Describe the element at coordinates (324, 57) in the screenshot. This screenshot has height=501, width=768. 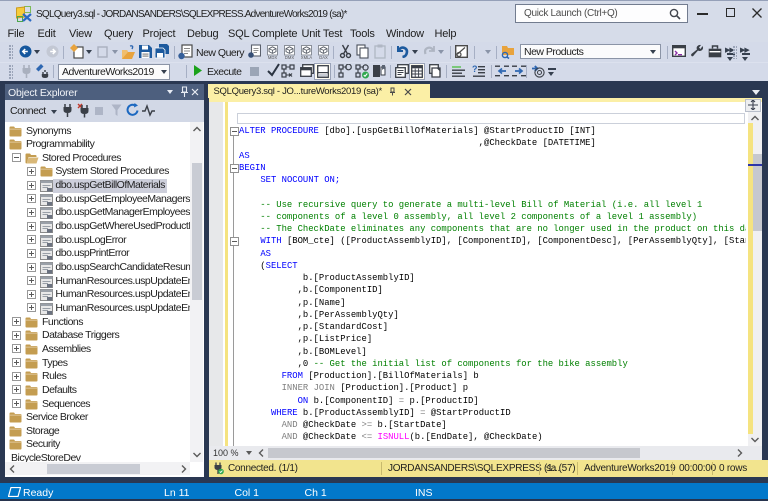
I see `svg-text: DAX` at that location.